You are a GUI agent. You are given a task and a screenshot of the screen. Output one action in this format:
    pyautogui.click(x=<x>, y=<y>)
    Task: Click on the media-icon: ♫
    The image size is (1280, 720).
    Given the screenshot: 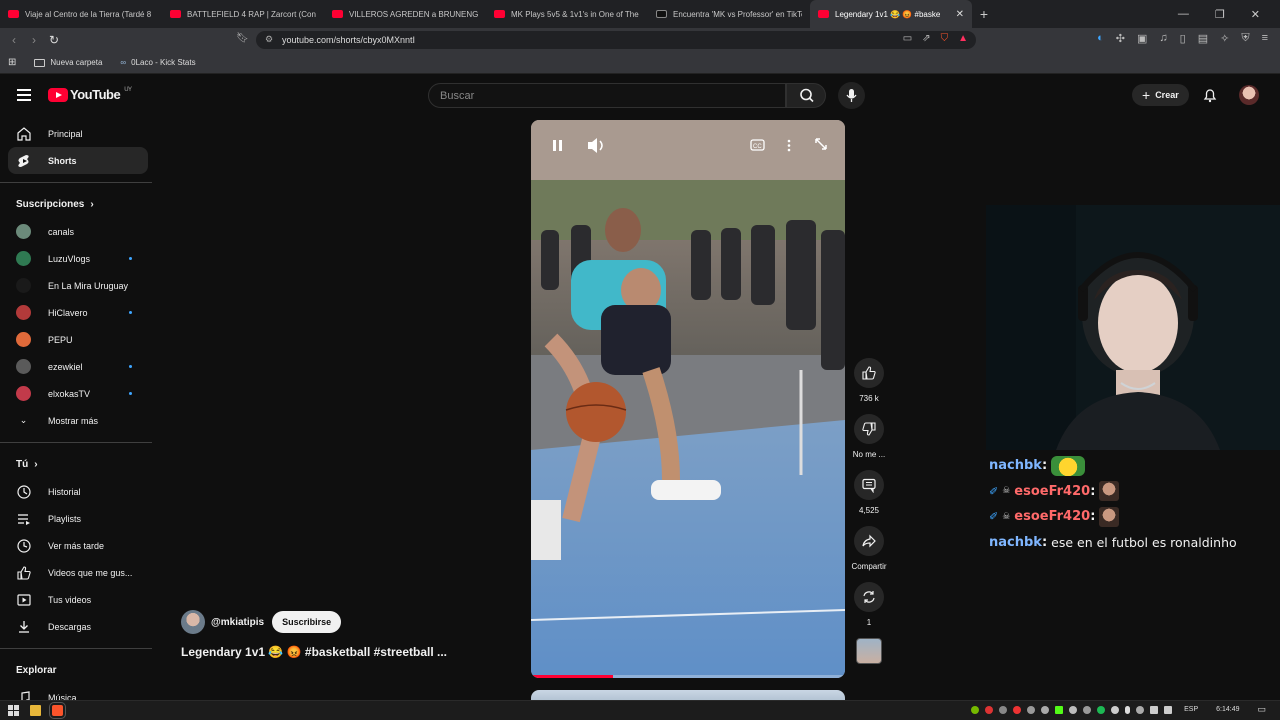 What is the action you would take?
    pyautogui.click(x=1163, y=38)
    